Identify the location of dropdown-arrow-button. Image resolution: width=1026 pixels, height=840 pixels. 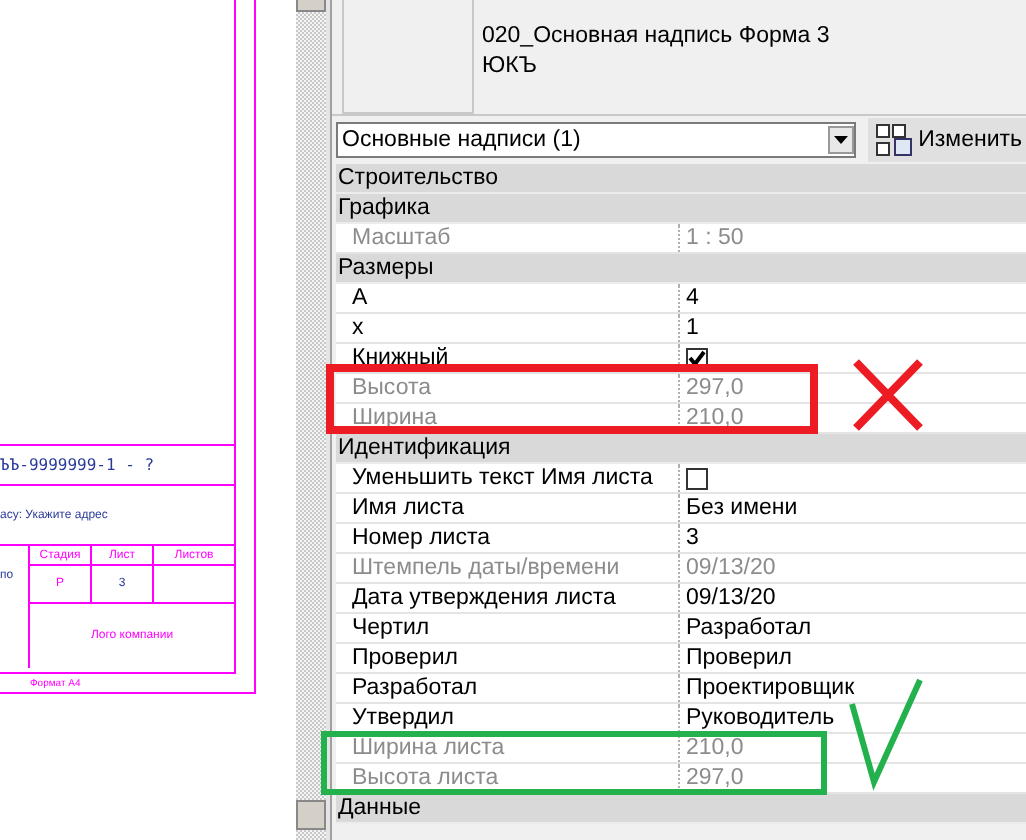
(841, 140).